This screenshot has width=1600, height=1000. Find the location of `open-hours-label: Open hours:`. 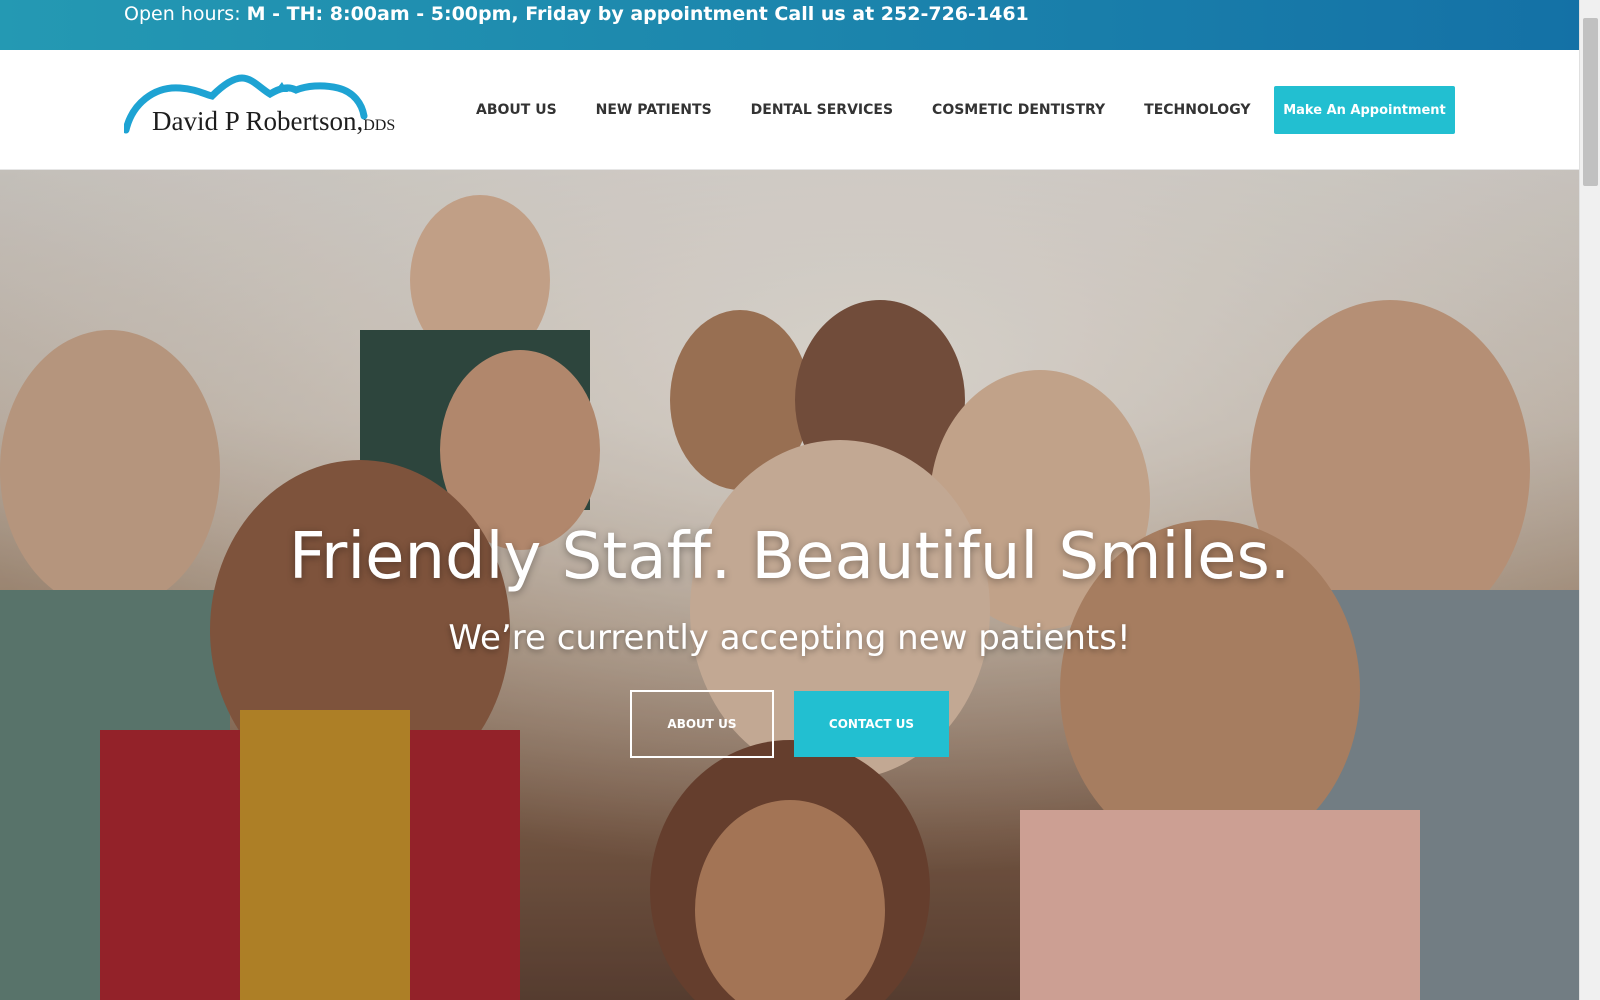

open-hours-label: Open hours: is located at coordinates (182, 14).